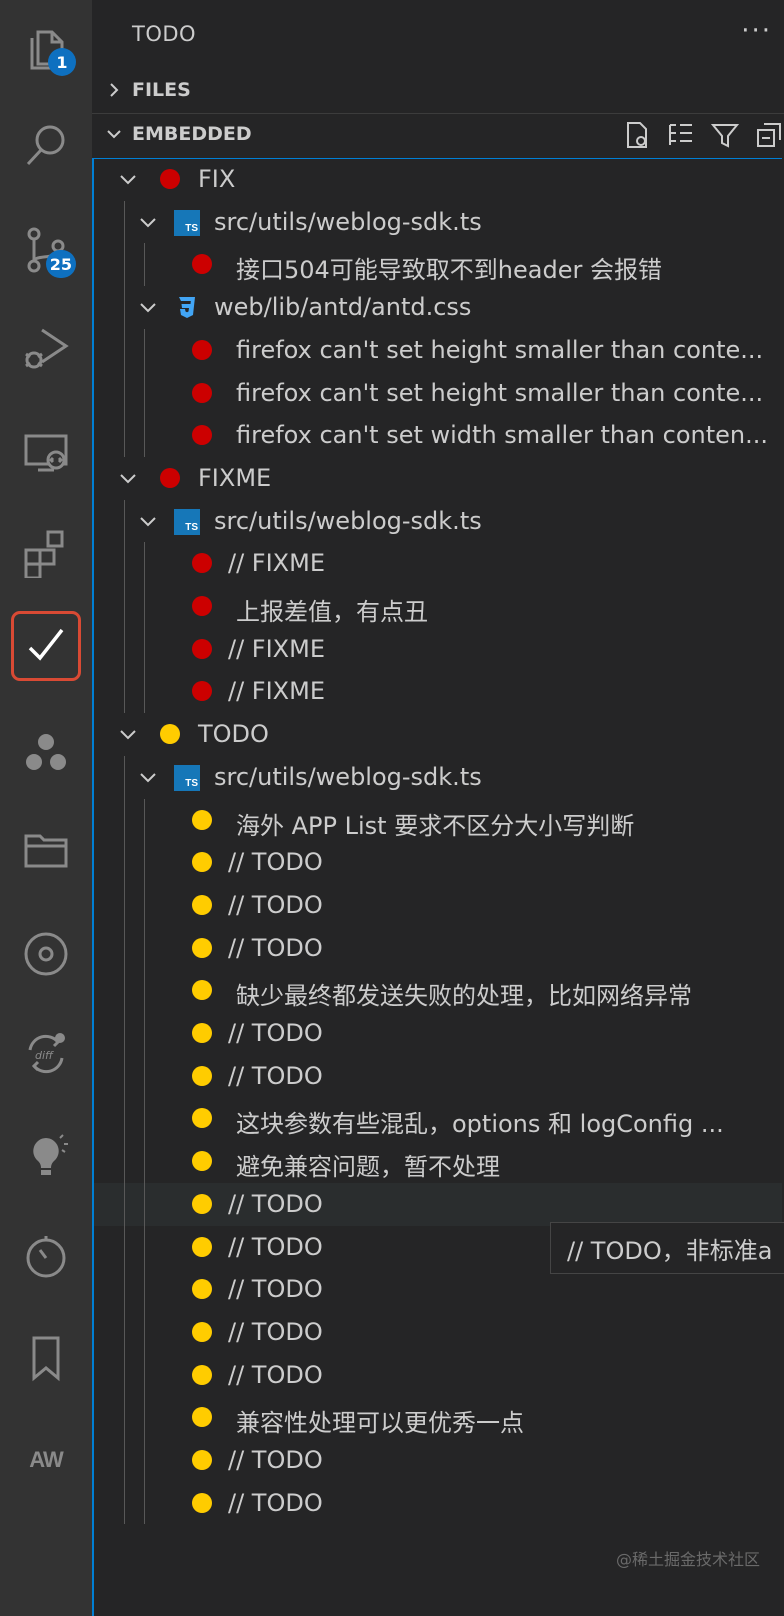 The width and height of the screenshot is (784, 1616). I want to click on tree-view-icon, so click(681, 135).